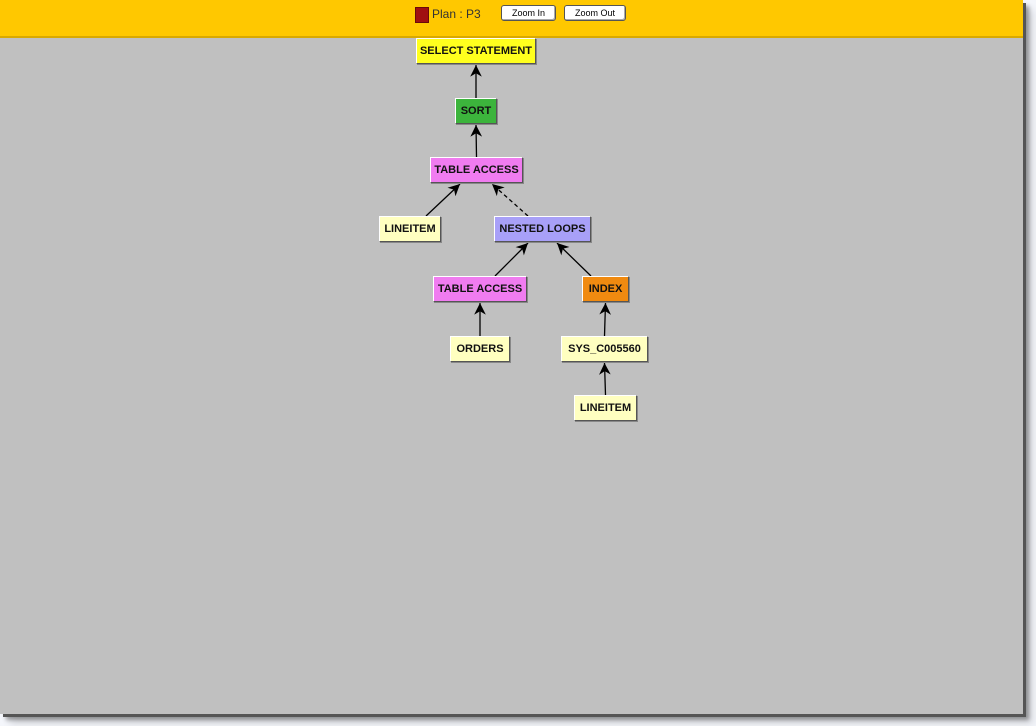 Image resolution: width=1036 pixels, height=726 pixels. What do you see at coordinates (605, 319) in the screenshot?
I see `edge-sys_c005560-to-index` at bounding box center [605, 319].